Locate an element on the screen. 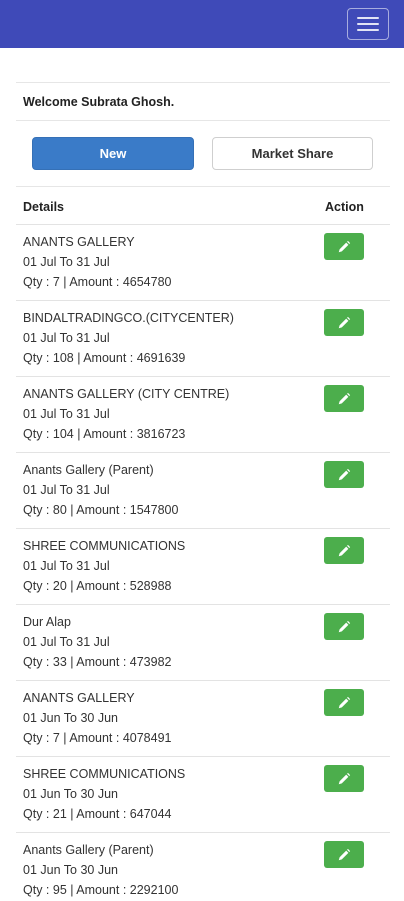 Image resolution: width=404 pixels, height=901 pixels. qty-amount: Qty : 20 | Amount : 528988 is located at coordinates (97, 586).